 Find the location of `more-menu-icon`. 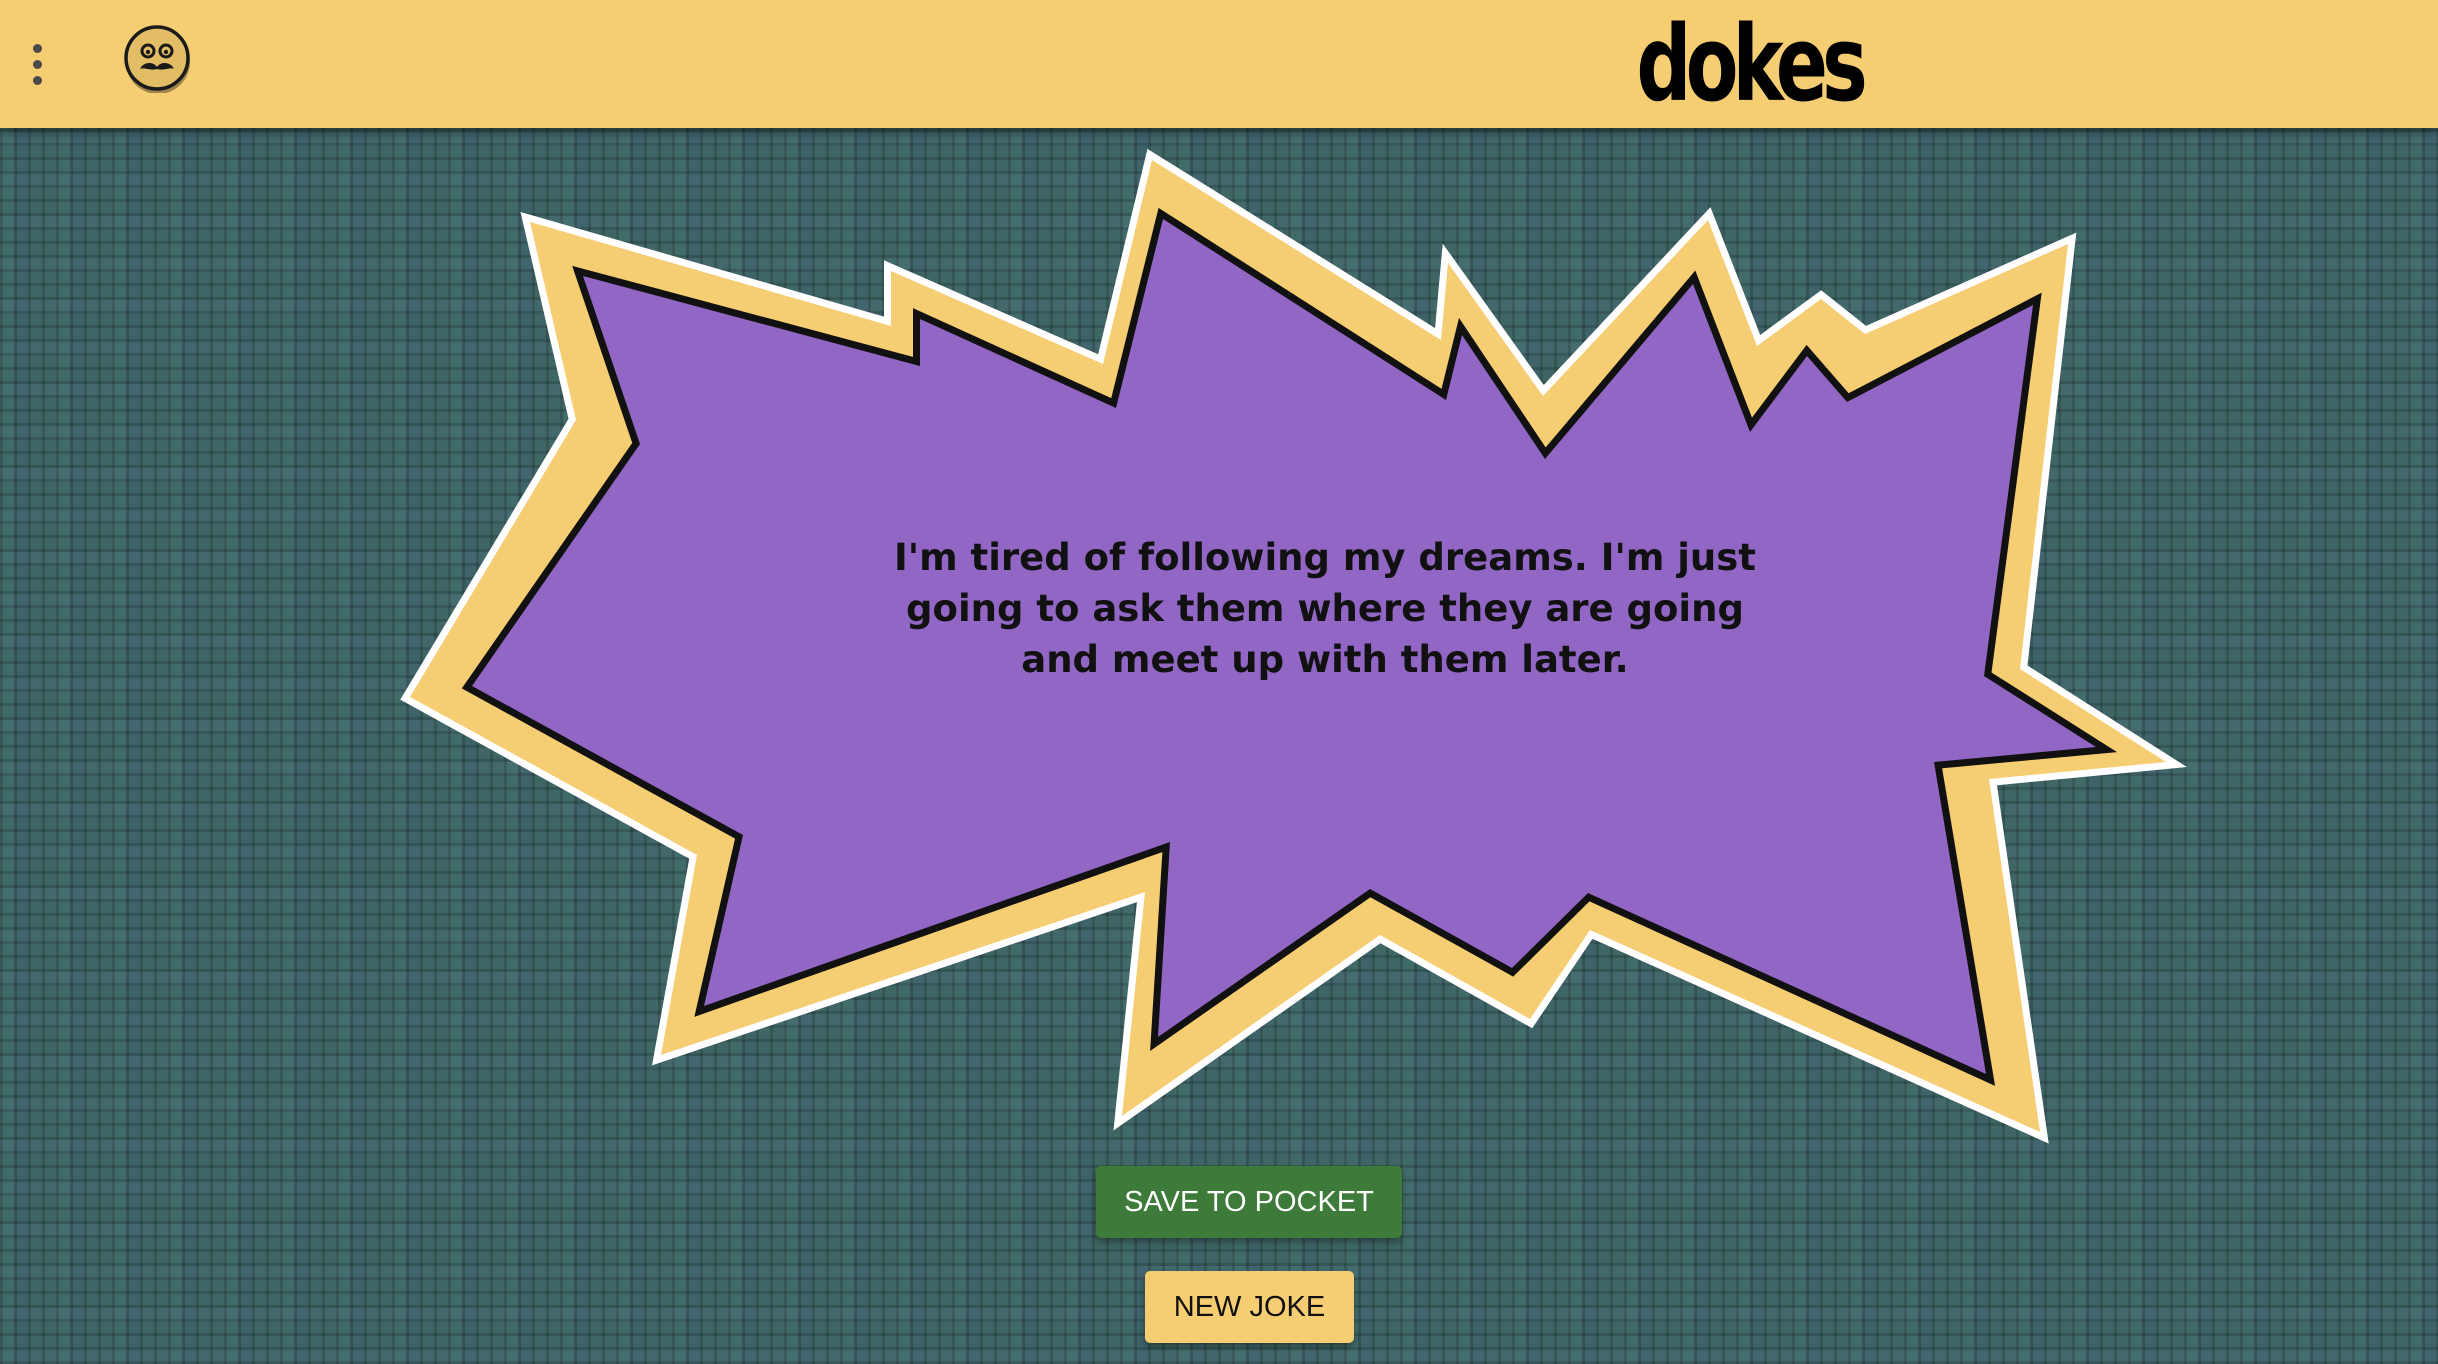

more-menu-icon is located at coordinates (37, 64).